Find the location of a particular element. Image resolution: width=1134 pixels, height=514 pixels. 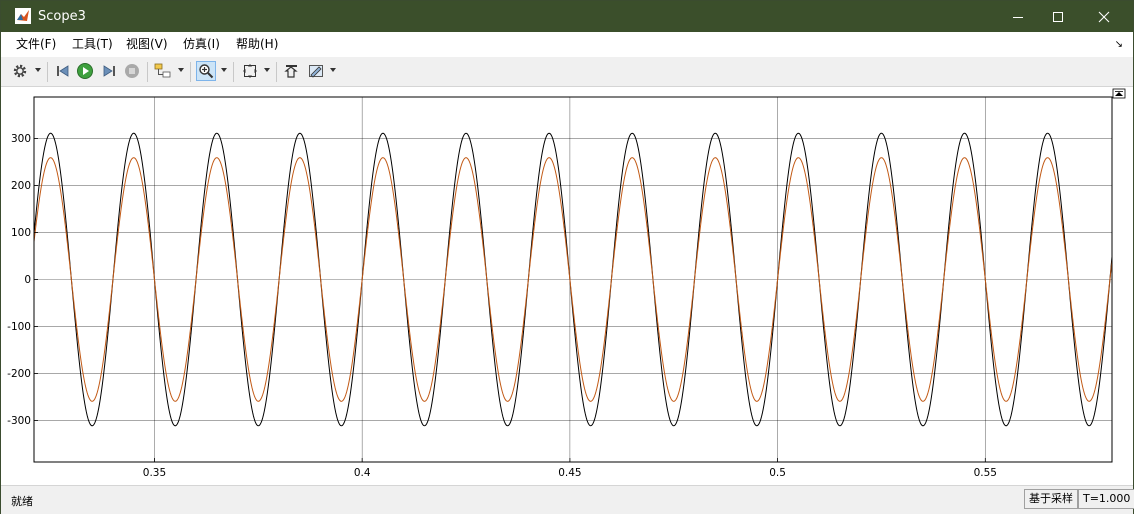

legend-toggle-button is located at coordinates (1119, 93).